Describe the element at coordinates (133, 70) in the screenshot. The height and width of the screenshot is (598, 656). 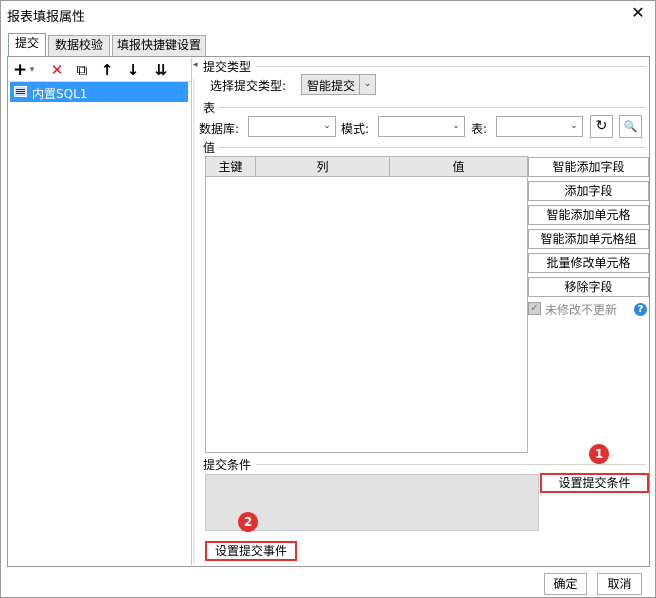
I see `move-down-icon: ↓` at that location.